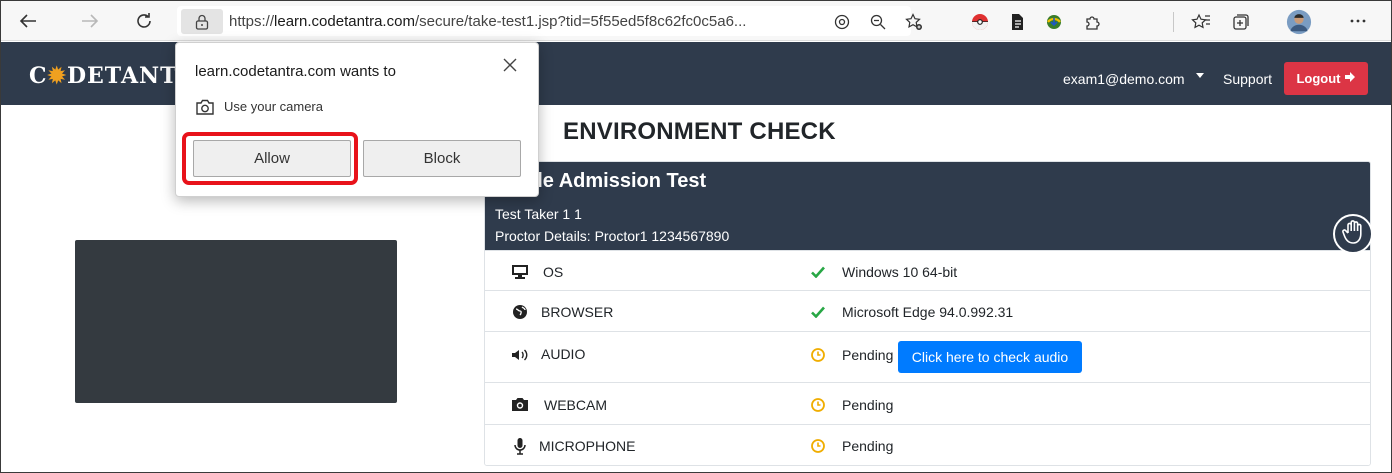  Describe the element at coordinates (122, 76) in the screenshot. I see `logo-text: DETANT` at that location.